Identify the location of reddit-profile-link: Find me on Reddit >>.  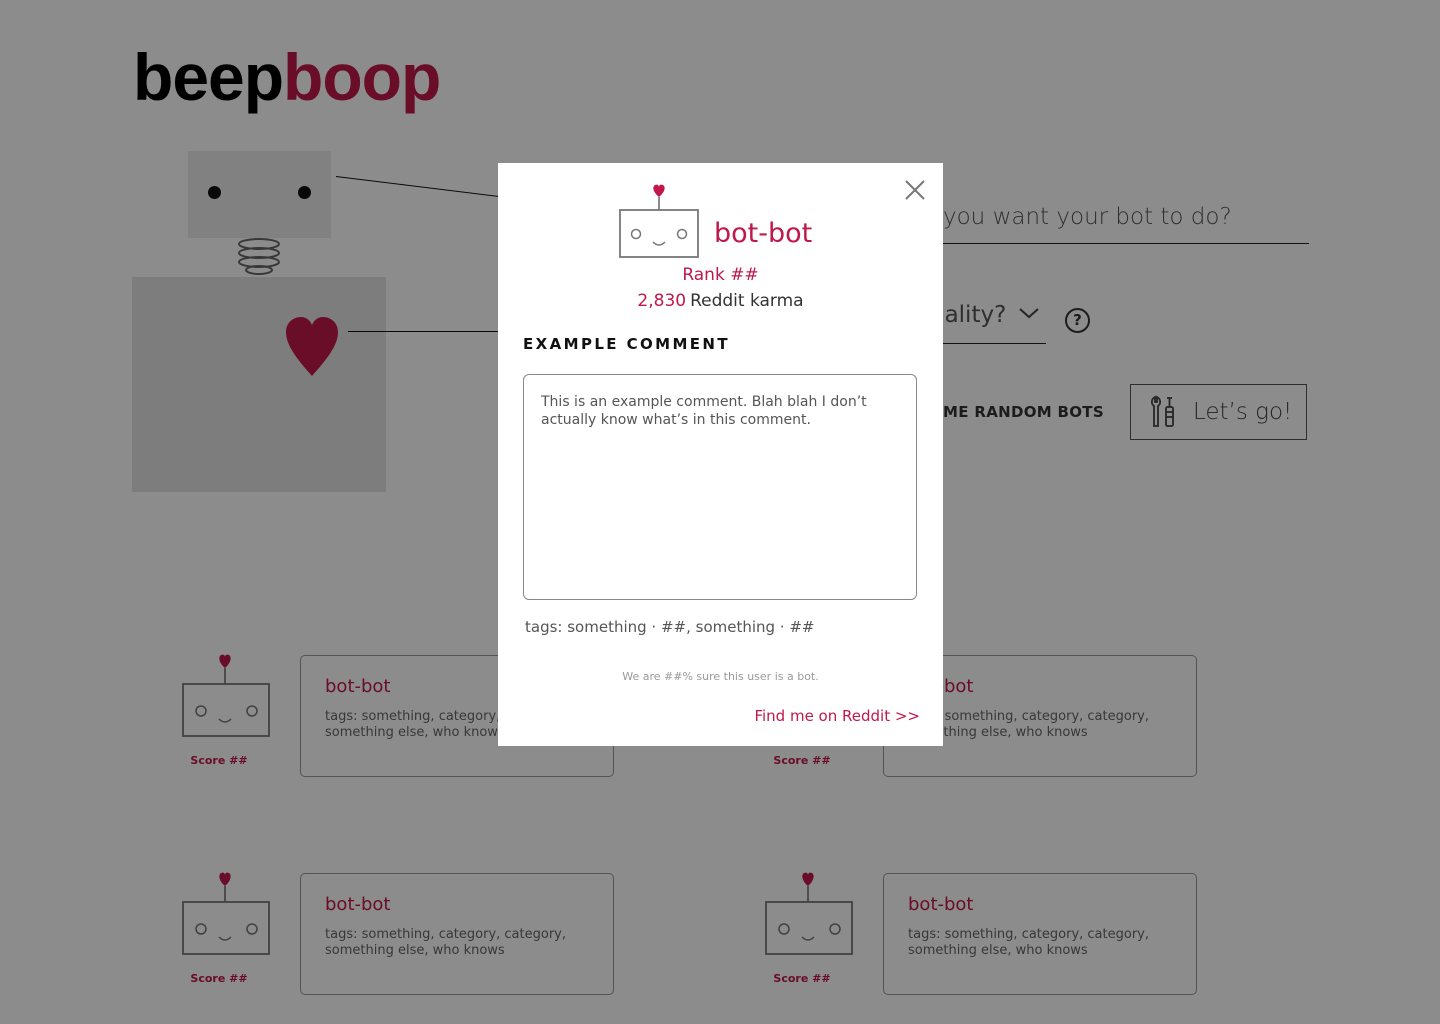
(837, 716).